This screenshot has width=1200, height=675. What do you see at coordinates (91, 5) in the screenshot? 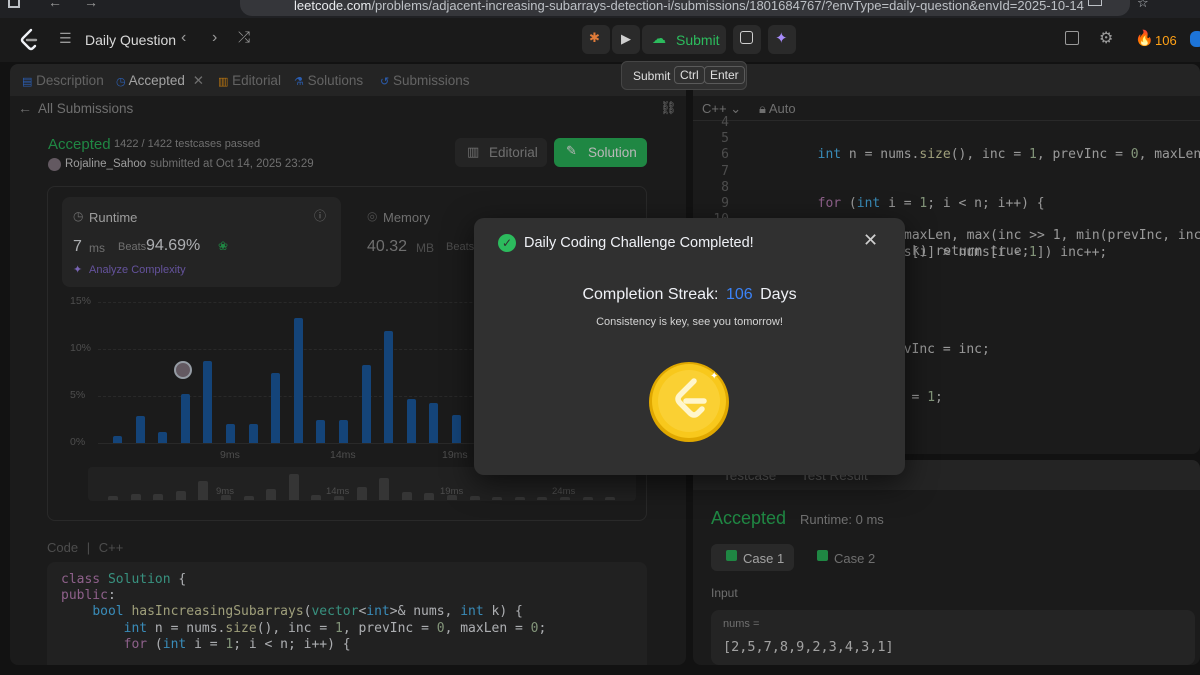
I see `forward-arrow-icon: →` at bounding box center [91, 5].